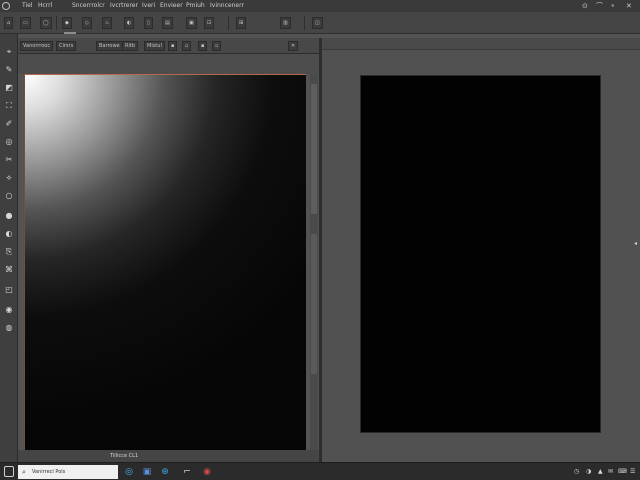  What do you see at coordinates (207, 472) in the screenshot?
I see `record-app-icon: ◉` at bounding box center [207, 472].